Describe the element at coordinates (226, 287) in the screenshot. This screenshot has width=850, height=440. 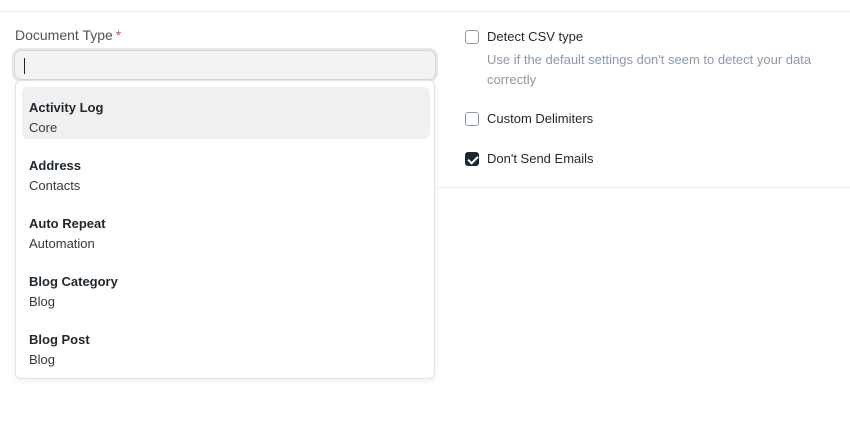
I see `dropdown-option: Blog Category Blog` at that location.